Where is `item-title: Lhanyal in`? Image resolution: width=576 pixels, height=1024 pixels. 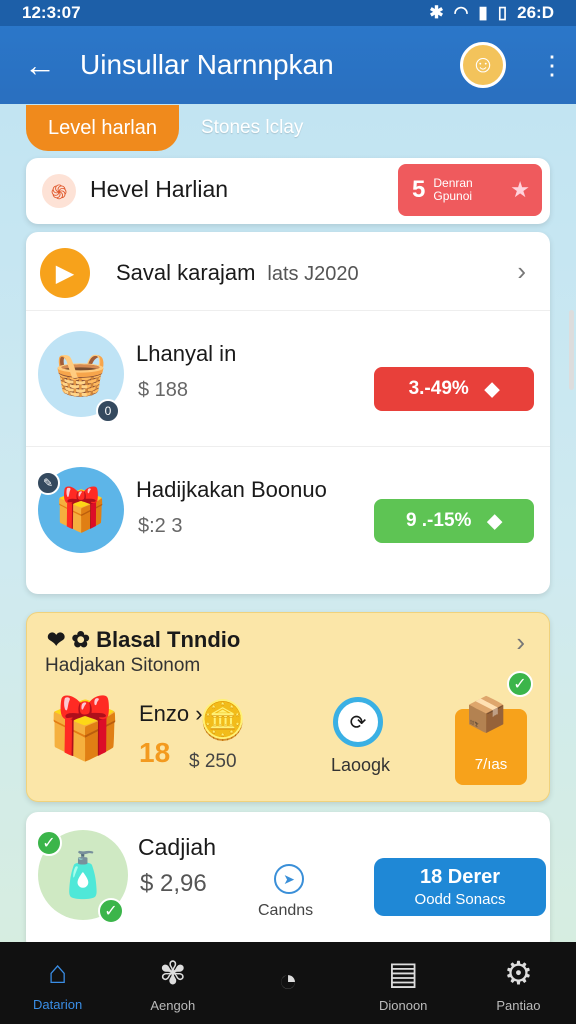 item-title: Lhanyal in is located at coordinates (186, 353).